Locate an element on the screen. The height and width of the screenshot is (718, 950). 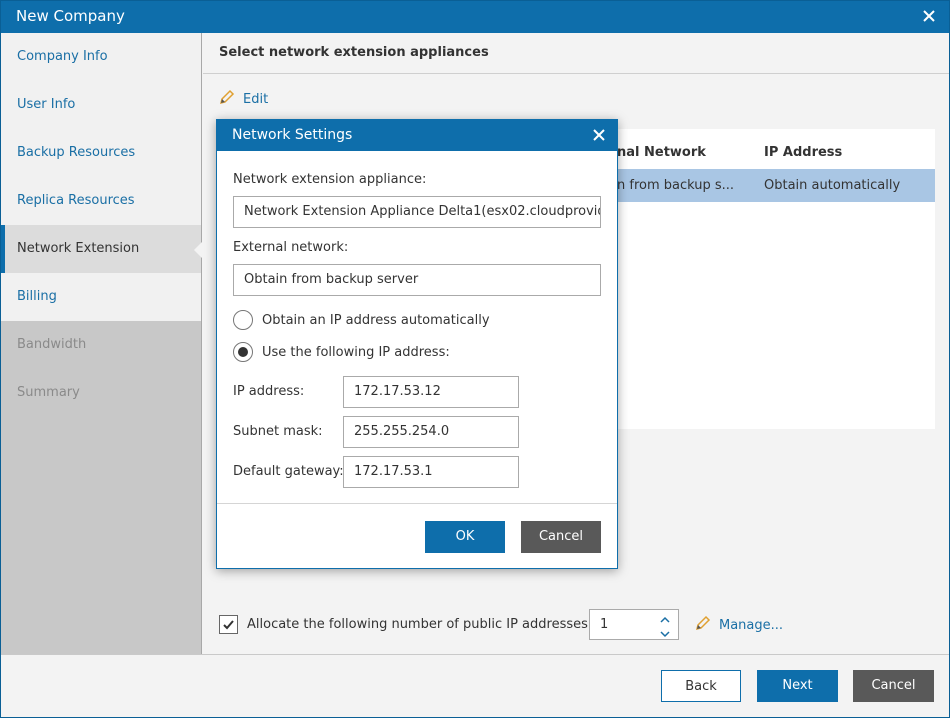
ip-address-field: 172.17.53.12 is located at coordinates (431, 392).